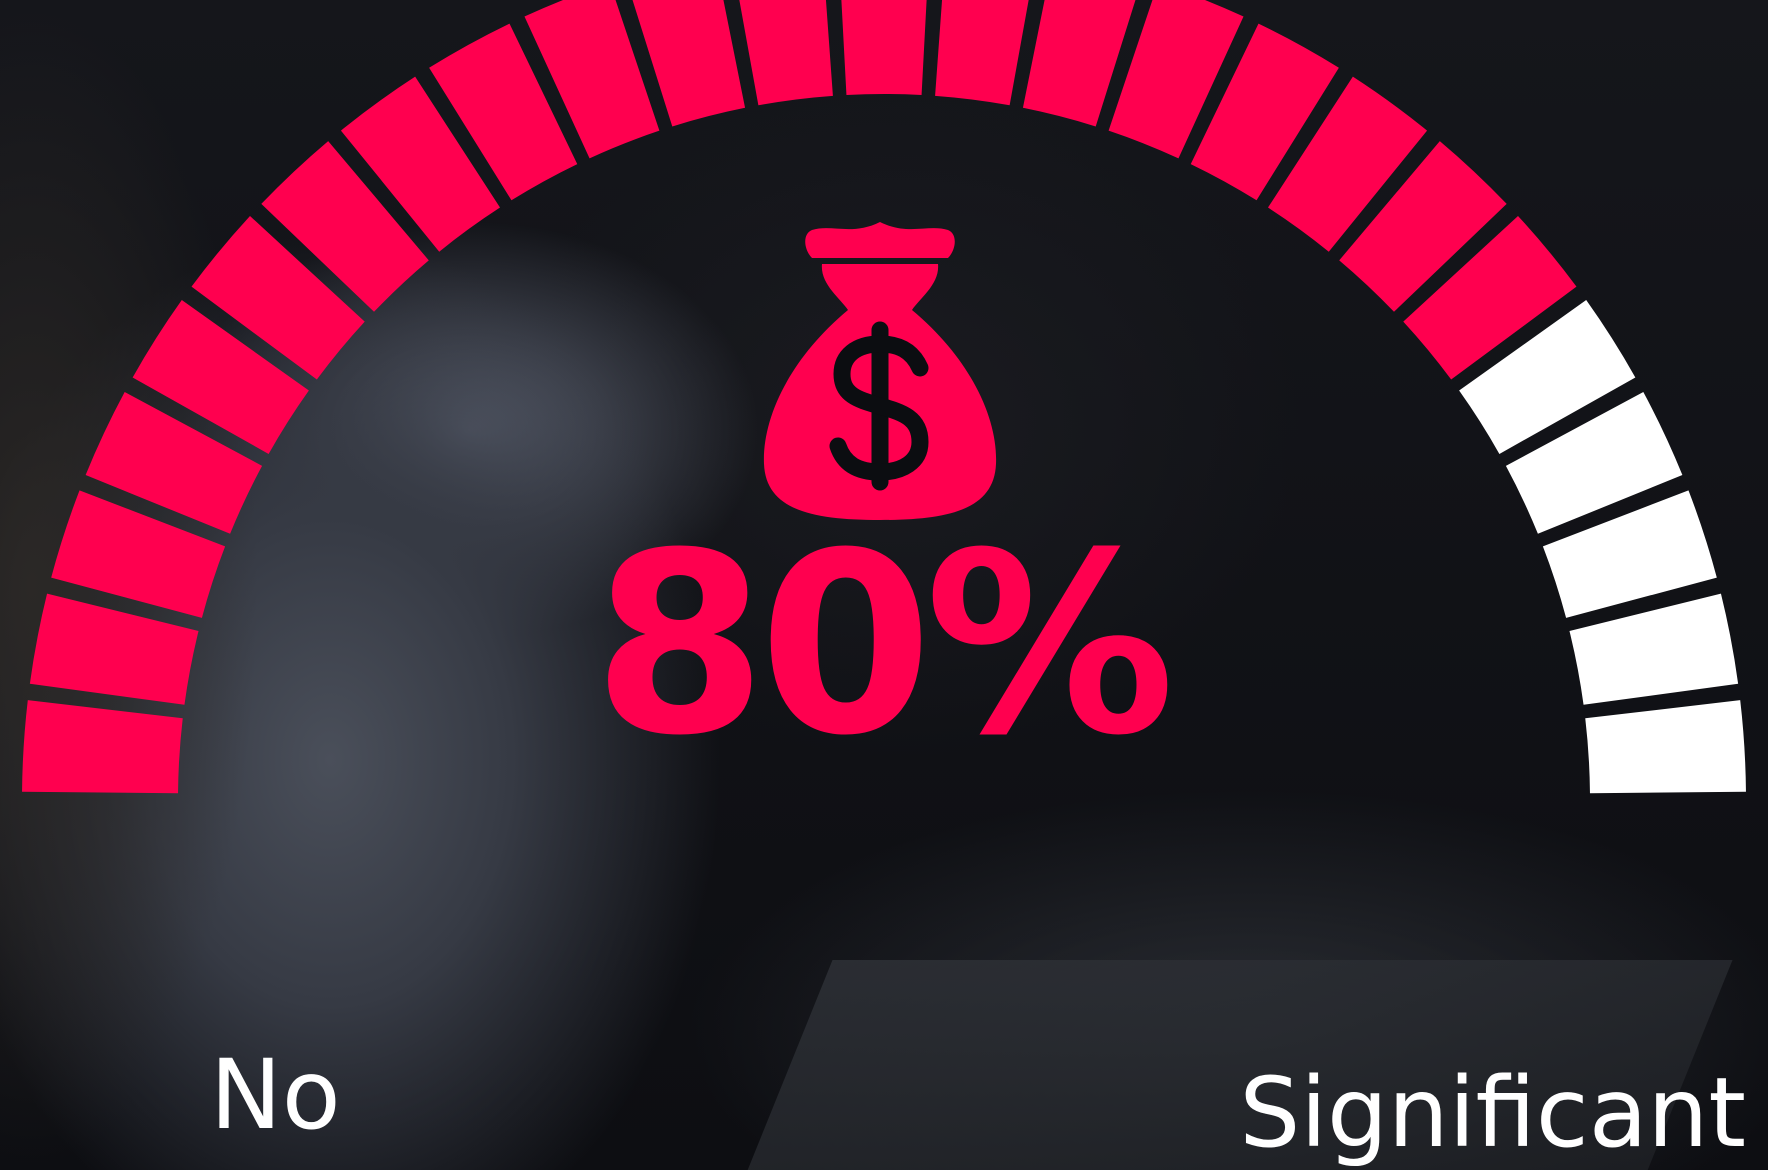  What do you see at coordinates (1492, 1113) in the screenshot?
I see `max-label: Significant` at bounding box center [1492, 1113].